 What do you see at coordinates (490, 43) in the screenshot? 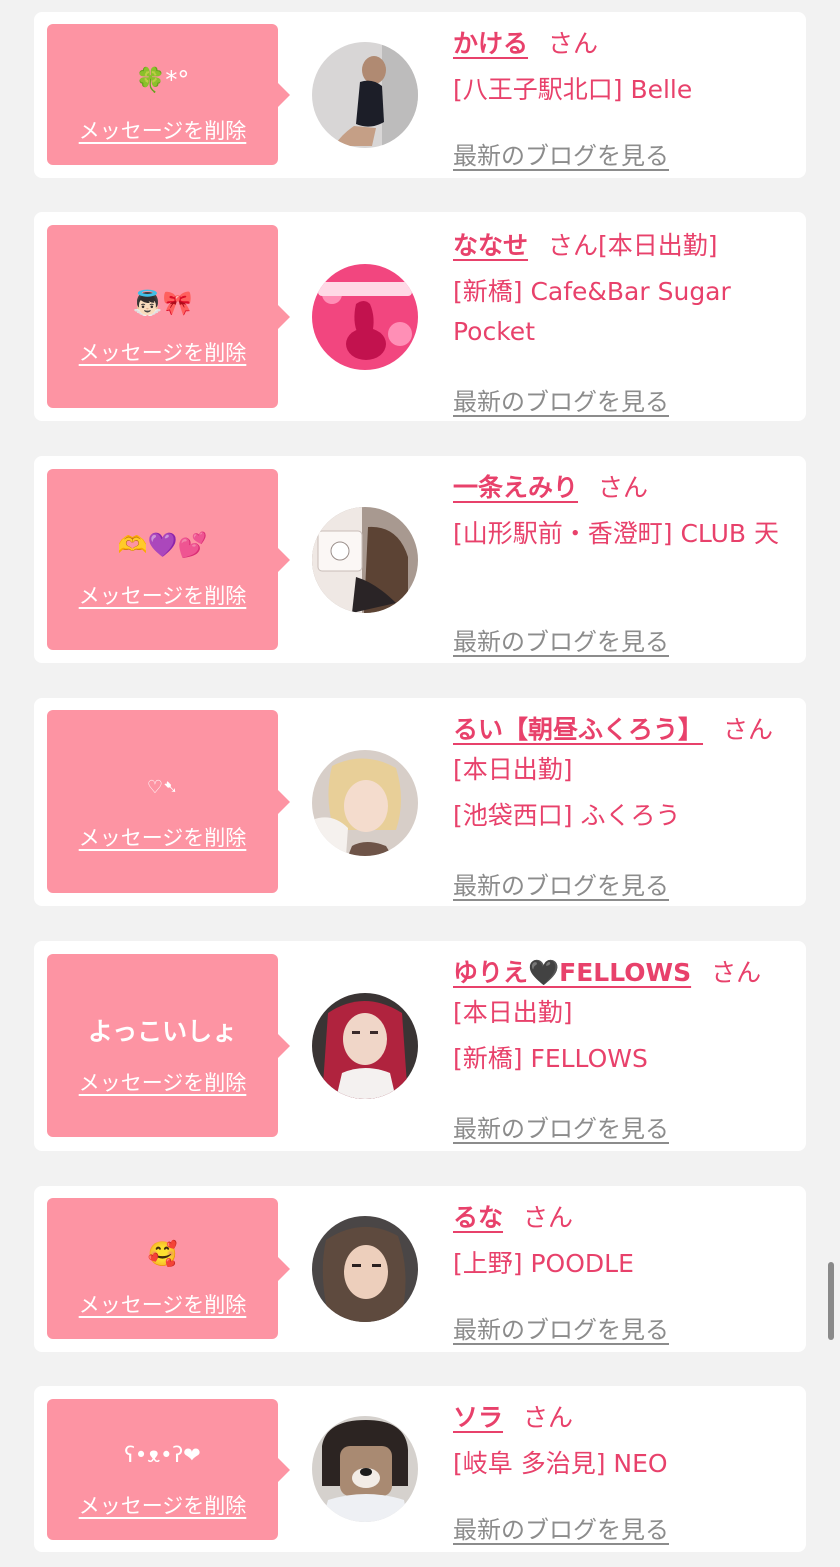
I see `cast-name-link: かける` at bounding box center [490, 43].